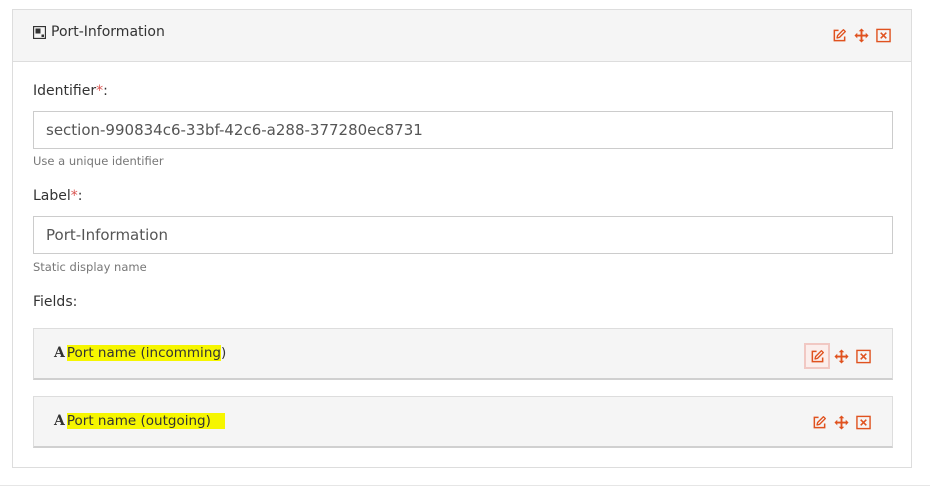  Describe the element at coordinates (145, 421) in the screenshot. I see `field-name: Port name (outgoing)` at that location.